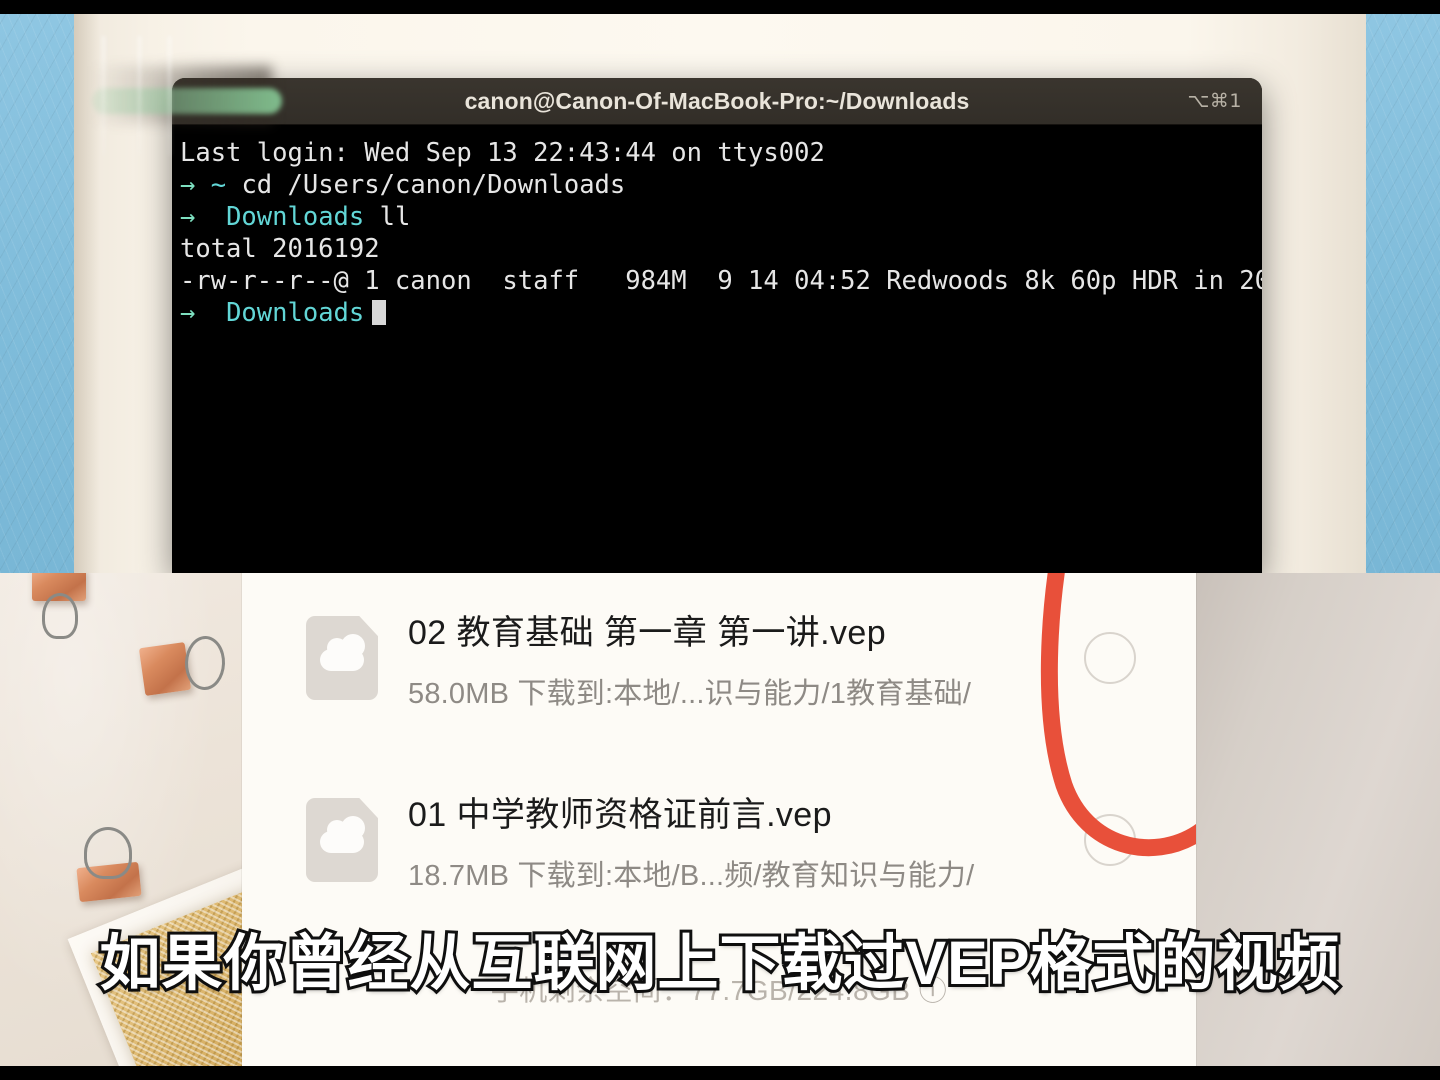 This screenshot has height=1080, width=1440. What do you see at coordinates (395, 217) in the screenshot?
I see `terminal-command-2: ll` at bounding box center [395, 217].